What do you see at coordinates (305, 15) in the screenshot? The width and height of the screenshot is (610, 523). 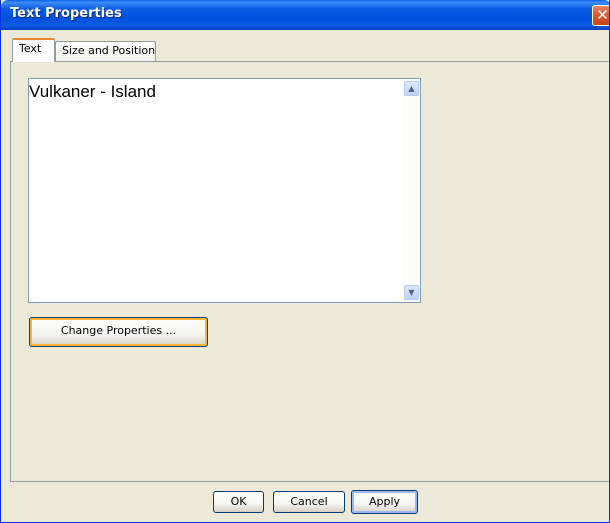 I see `title-bar: Text Properties` at bounding box center [305, 15].